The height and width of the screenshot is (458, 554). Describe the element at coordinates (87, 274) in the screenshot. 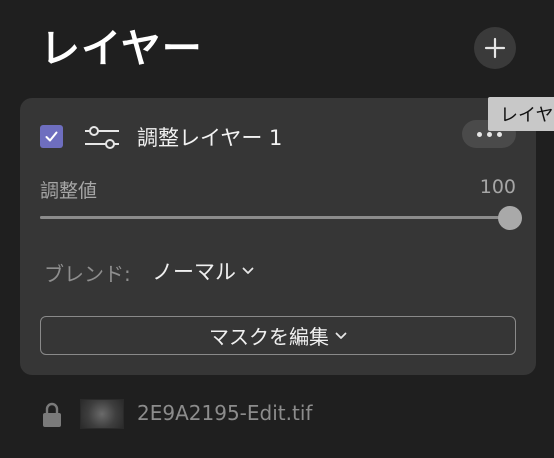

I see `blend-mode-label: ブレンド:` at that location.